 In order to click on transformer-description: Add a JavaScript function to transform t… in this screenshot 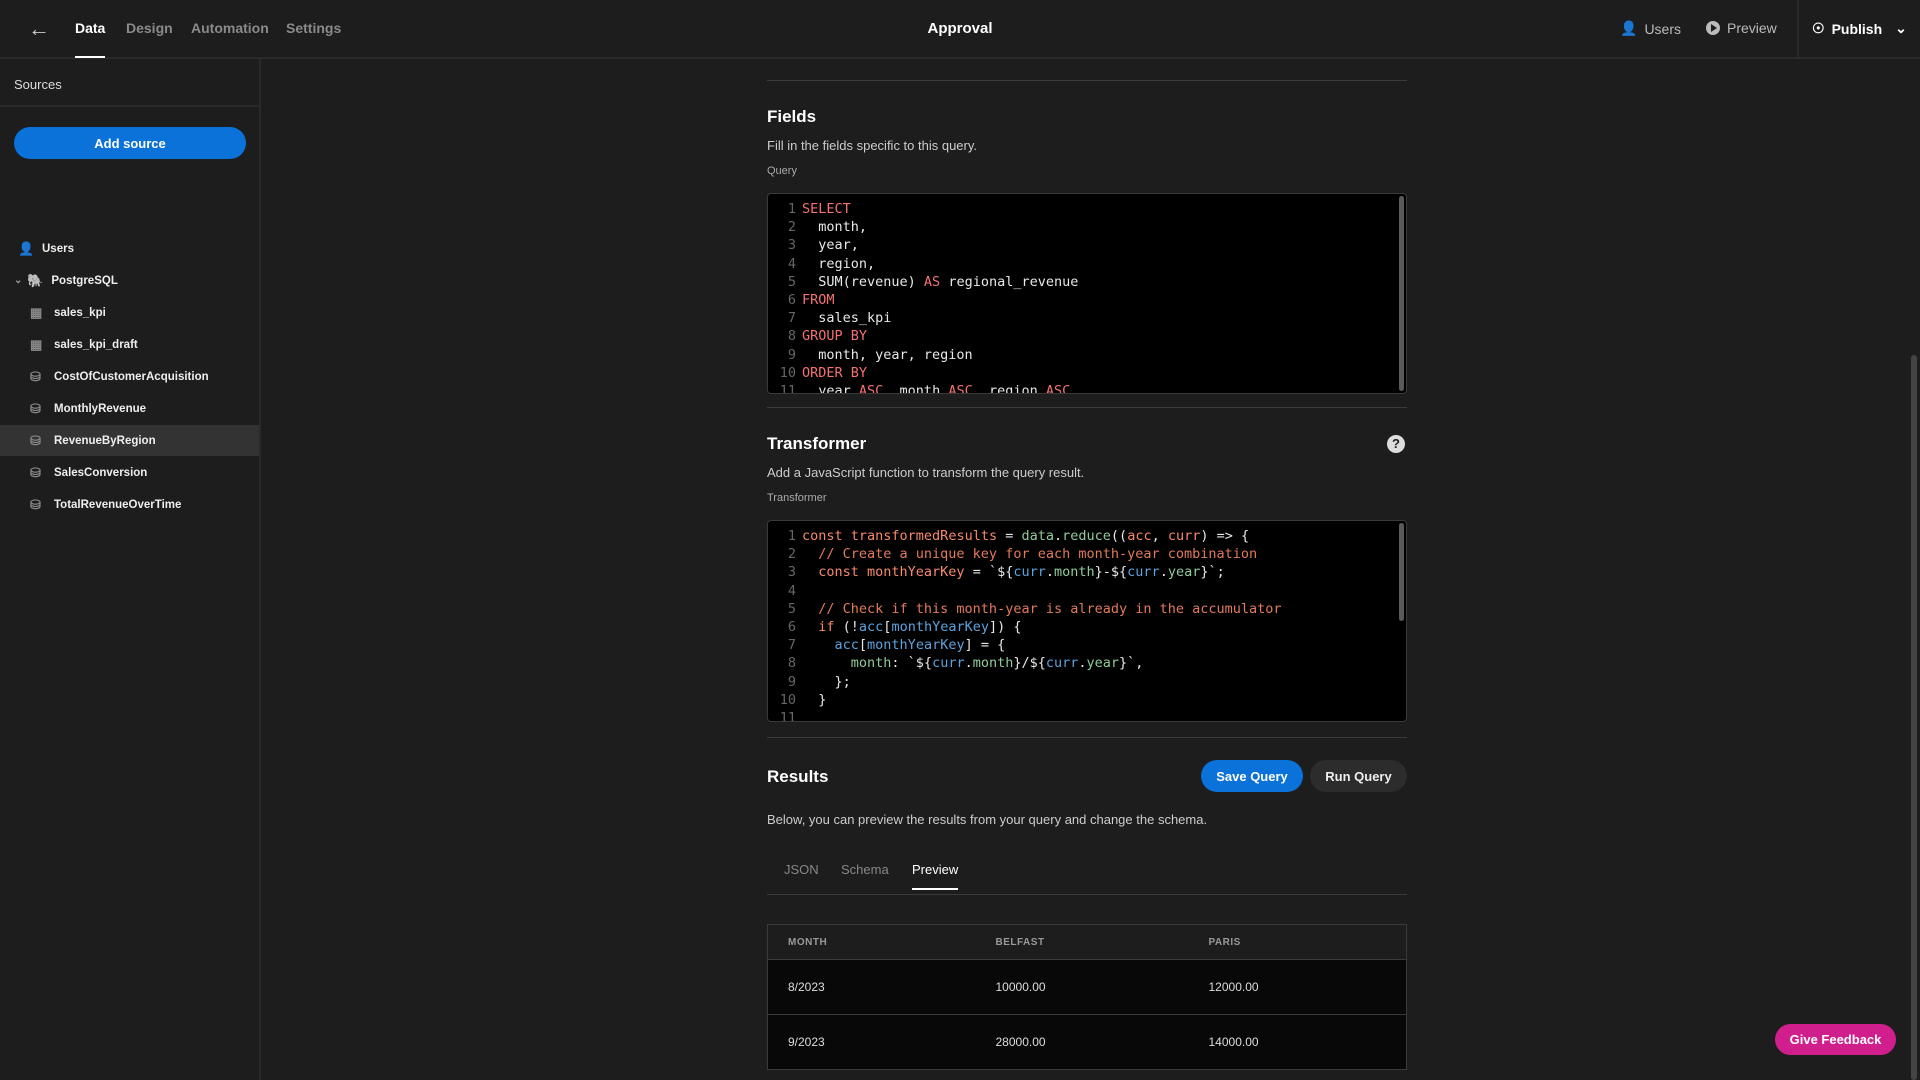, I will do `click(926, 472)`.